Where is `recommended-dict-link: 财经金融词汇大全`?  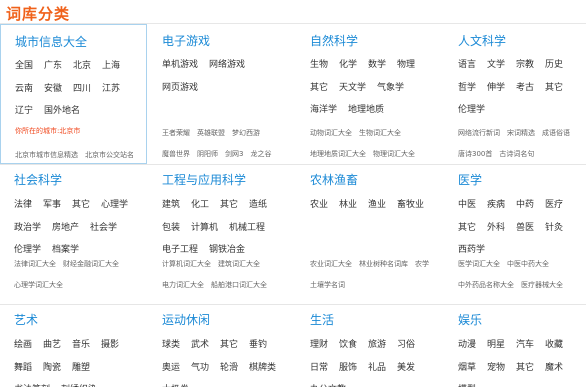
recommended-dict-link: 财经金融词汇大全 is located at coordinates (91, 264).